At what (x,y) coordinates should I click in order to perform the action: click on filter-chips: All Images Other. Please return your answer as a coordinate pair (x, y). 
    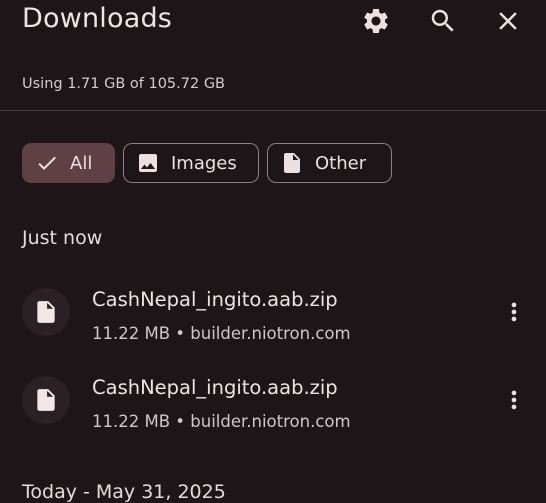
    Looking at the image, I should click on (207, 163).